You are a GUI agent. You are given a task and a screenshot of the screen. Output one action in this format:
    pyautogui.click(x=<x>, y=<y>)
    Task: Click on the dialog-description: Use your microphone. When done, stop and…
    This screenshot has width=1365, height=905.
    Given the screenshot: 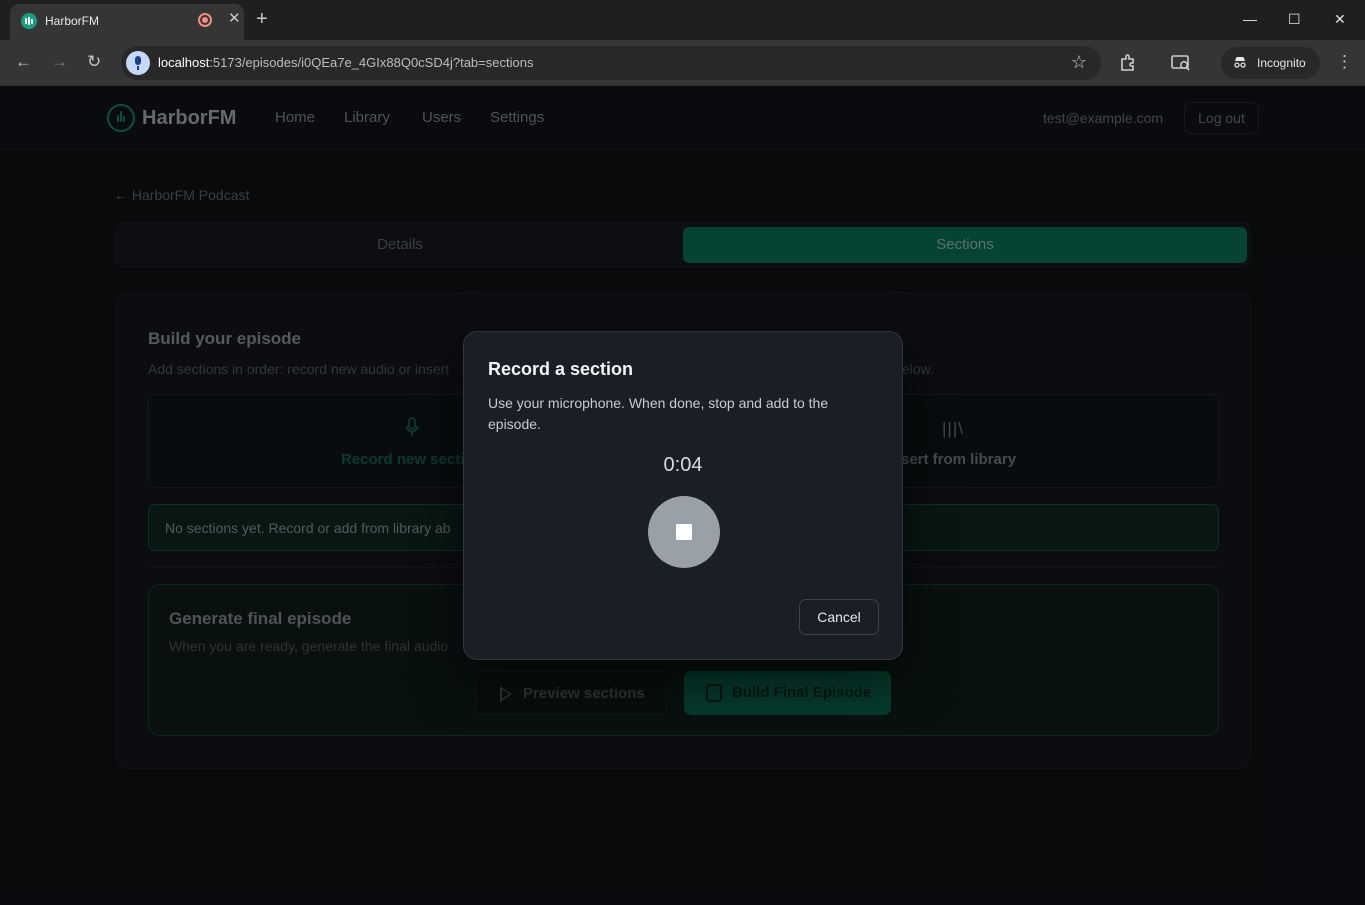 What is the action you would take?
    pyautogui.click(x=658, y=413)
    